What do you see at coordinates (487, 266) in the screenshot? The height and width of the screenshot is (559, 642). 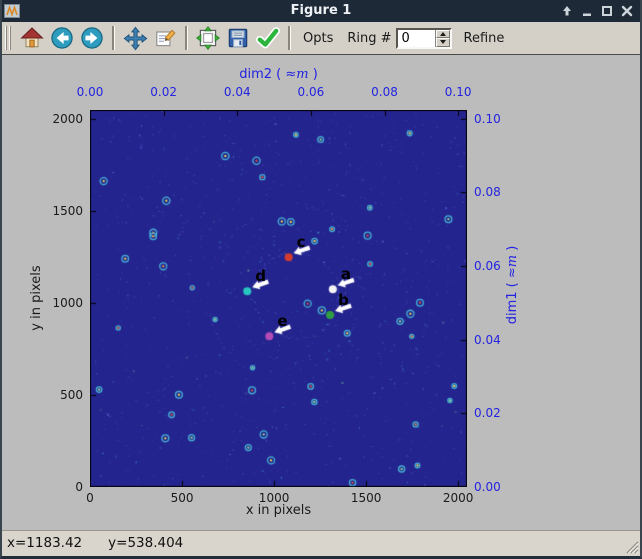 I see `right-tick-label: 0.06` at bounding box center [487, 266].